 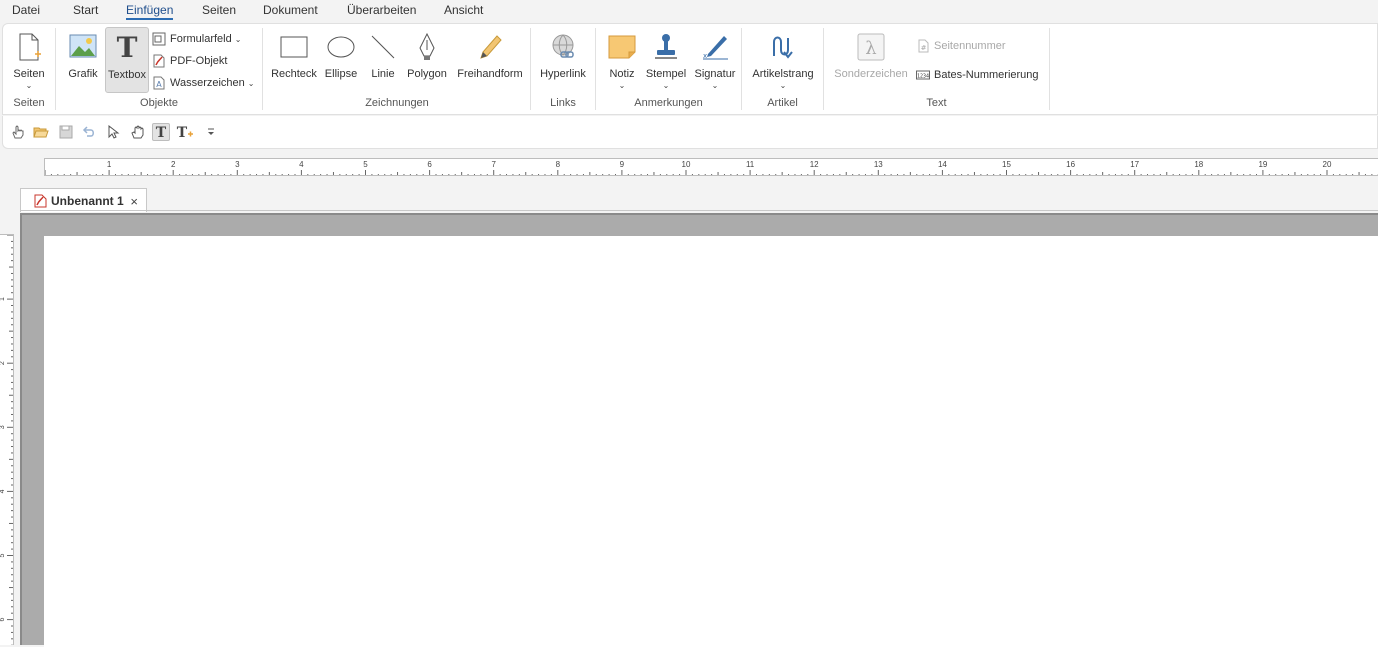 What do you see at coordinates (196, 39) in the screenshot?
I see `formularfeld-button: Formularfeld ⌄` at bounding box center [196, 39].